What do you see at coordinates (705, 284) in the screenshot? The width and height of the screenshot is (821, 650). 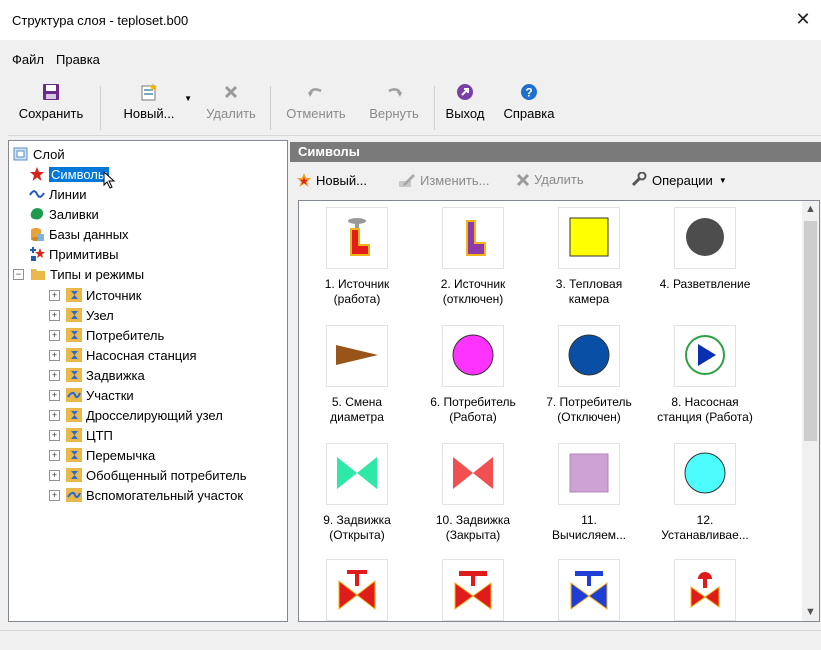 I see `symbol-caption: 4. Разветвление` at bounding box center [705, 284].